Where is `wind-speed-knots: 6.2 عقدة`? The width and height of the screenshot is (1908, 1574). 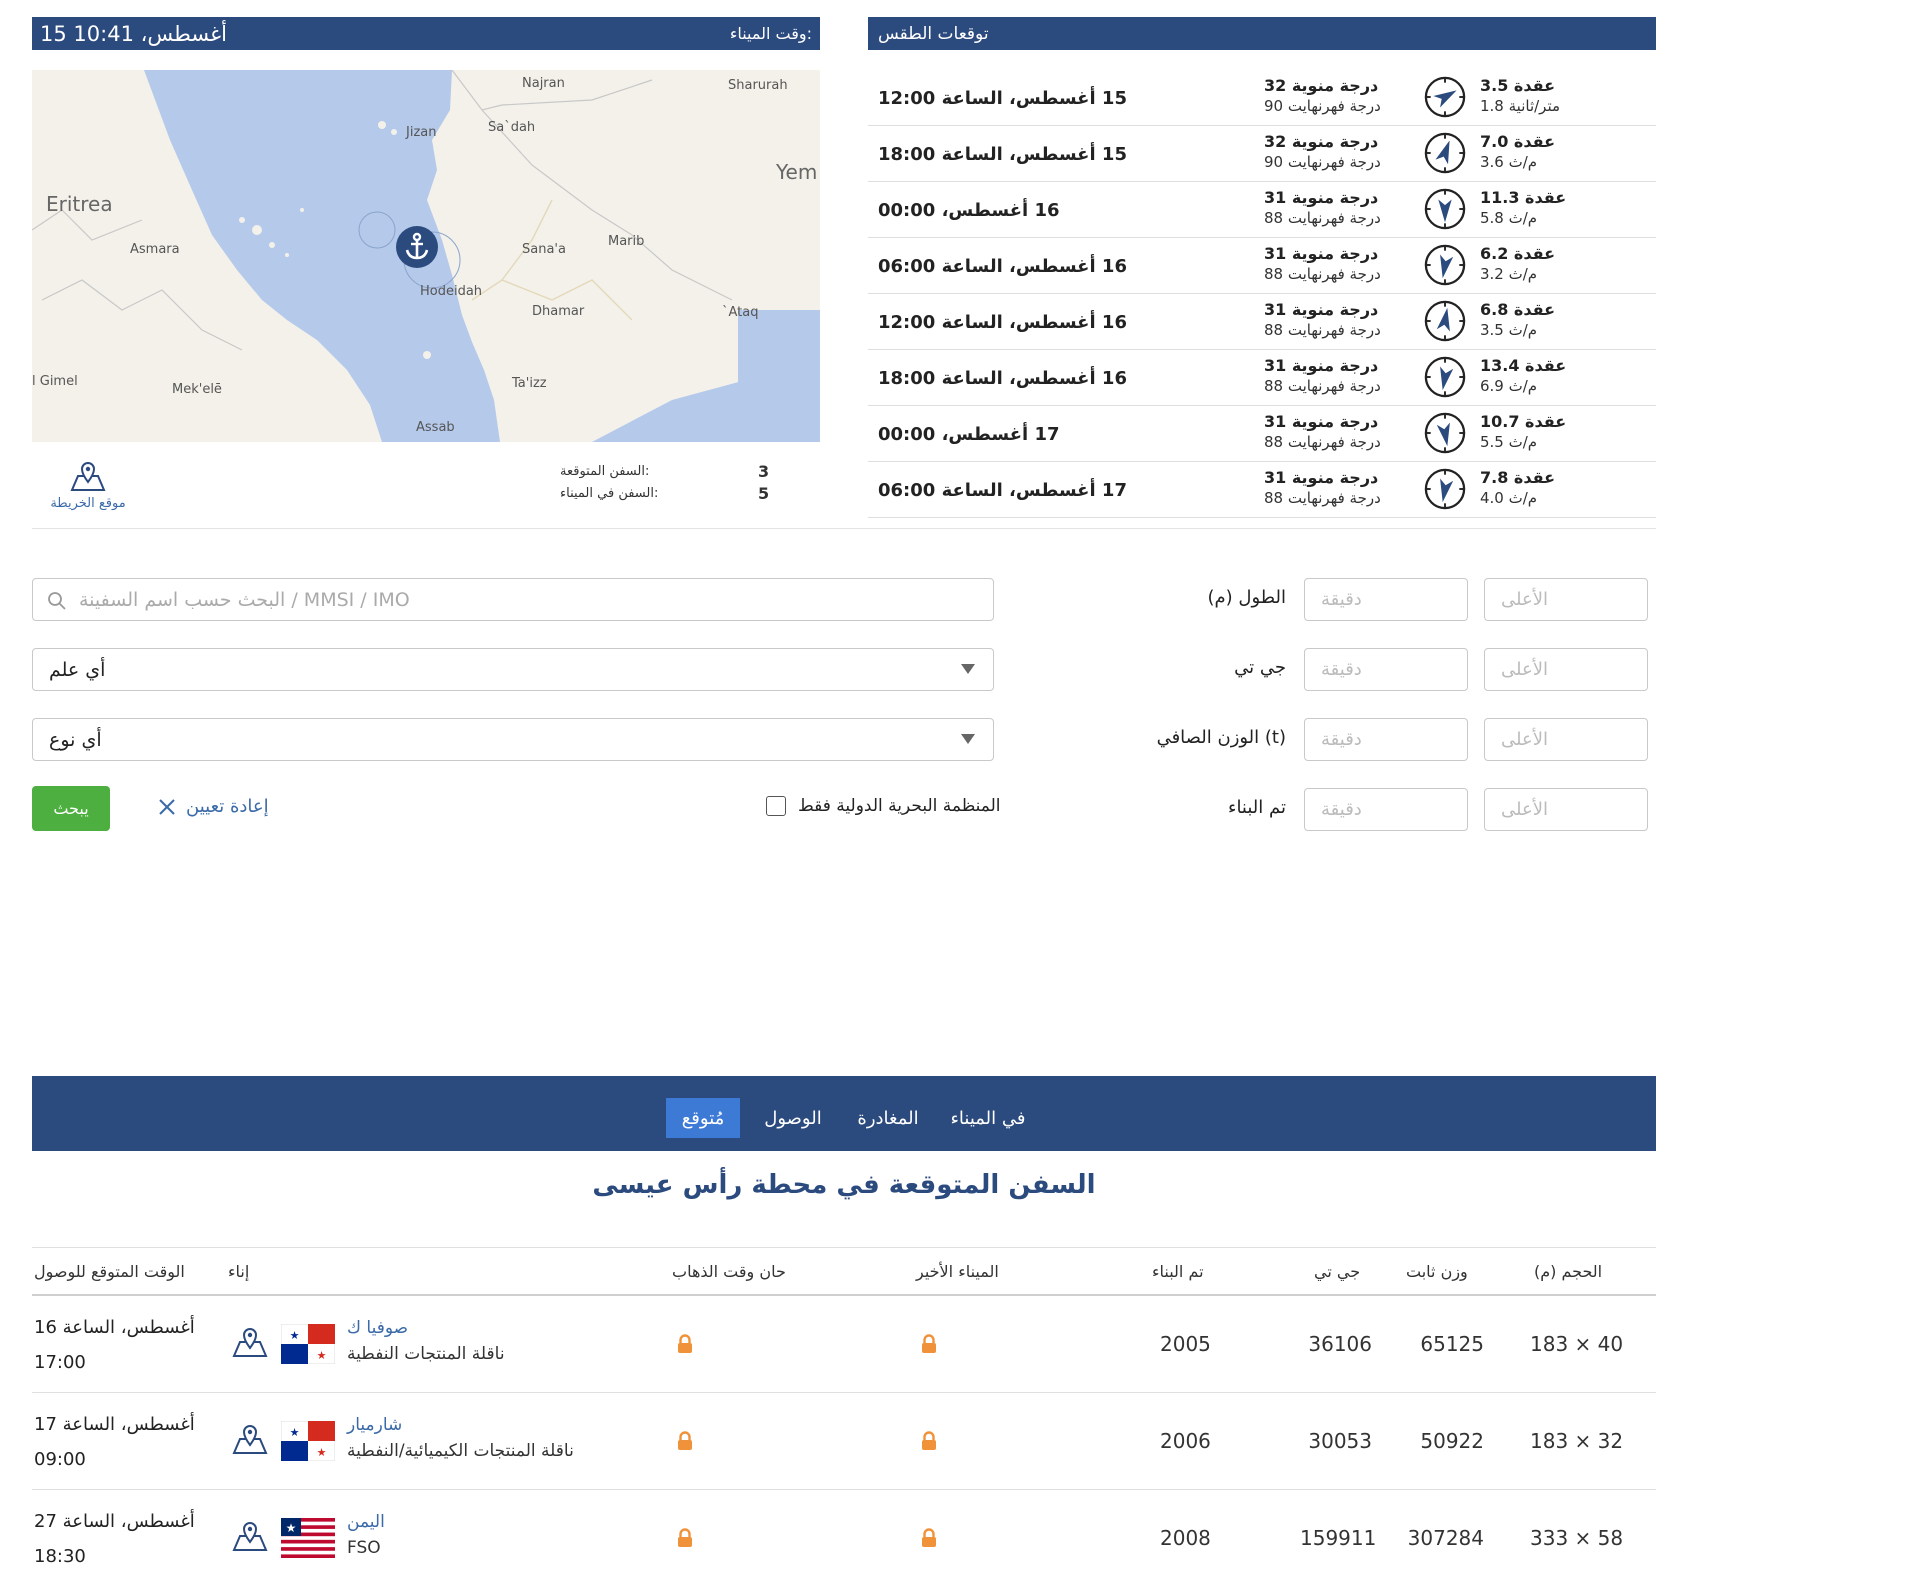 wind-speed-knots: 6.2 عقدة is located at coordinates (1518, 253).